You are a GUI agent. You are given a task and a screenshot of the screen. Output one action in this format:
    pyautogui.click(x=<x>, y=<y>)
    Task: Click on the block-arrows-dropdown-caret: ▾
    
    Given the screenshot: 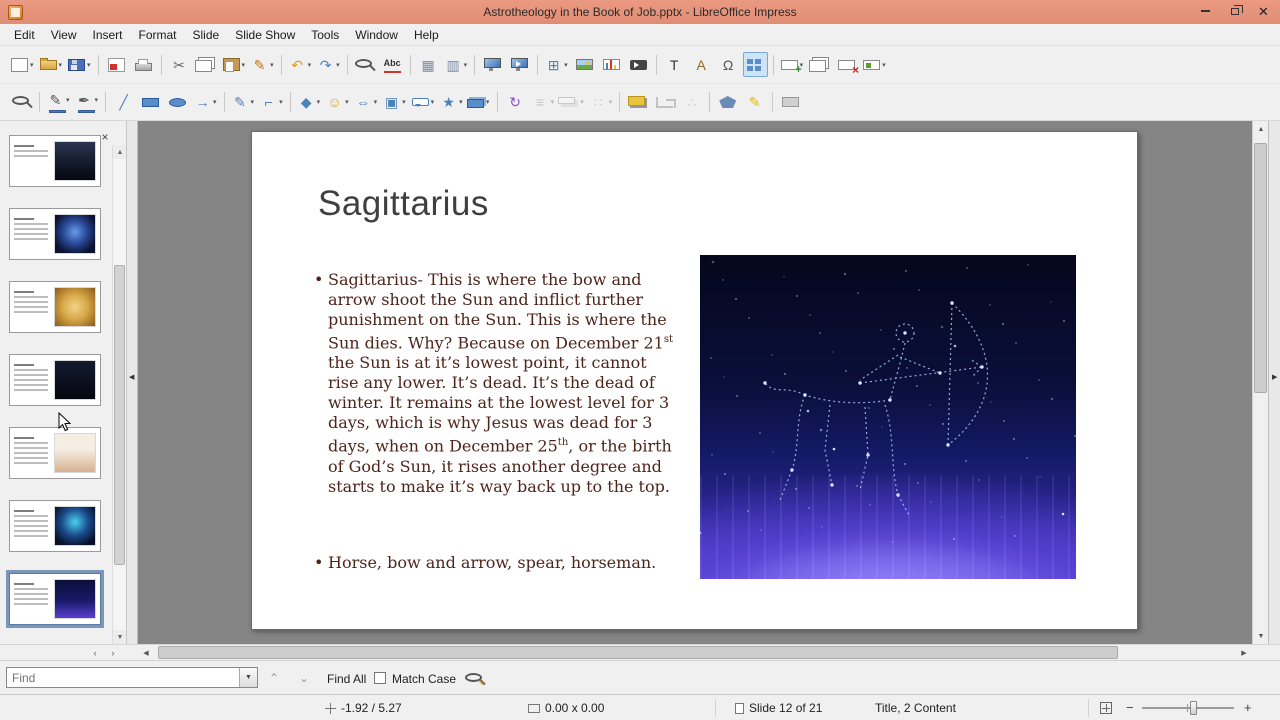 What is the action you would take?
    pyautogui.click(x=376, y=102)
    